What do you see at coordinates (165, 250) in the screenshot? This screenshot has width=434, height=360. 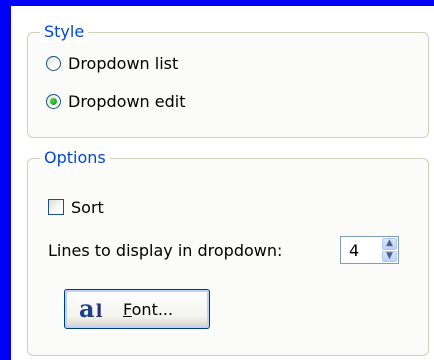 I see `lines-to-display-label: Lines to display in dropdown:` at bounding box center [165, 250].